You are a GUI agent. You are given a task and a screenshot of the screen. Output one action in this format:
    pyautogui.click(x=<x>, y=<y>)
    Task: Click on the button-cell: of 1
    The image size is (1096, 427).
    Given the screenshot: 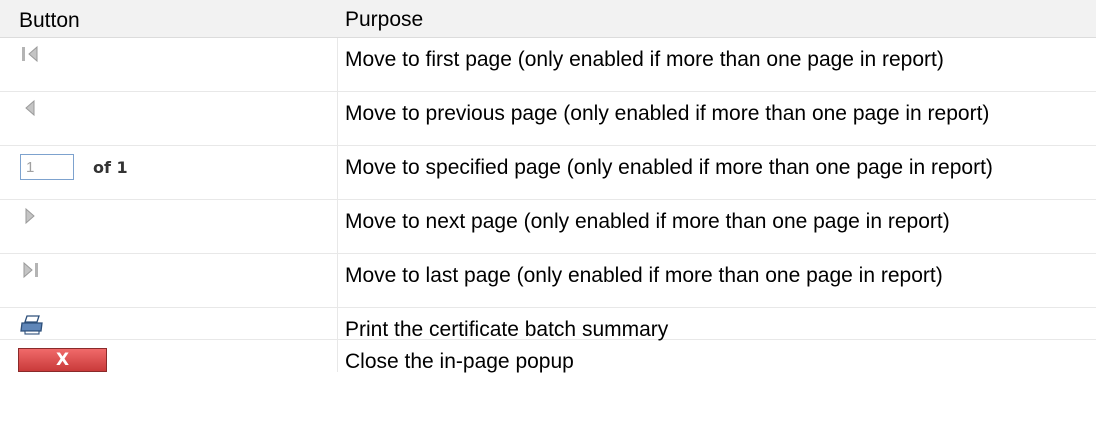 What is the action you would take?
    pyautogui.click(x=169, y=172)
    